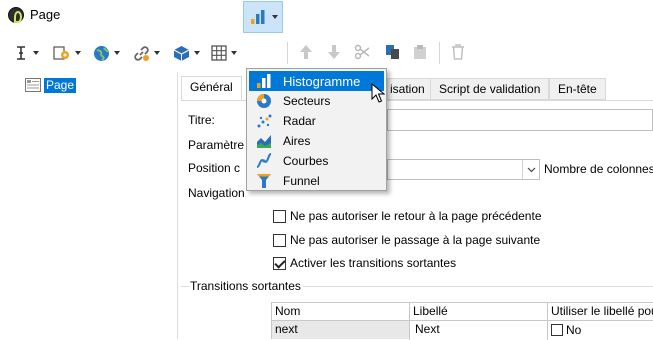 This screenshot has width=653, height=340. Describe the element at coordinates (316, 141) in the screenshot. I see `menu-item-area: Aires` at that location.